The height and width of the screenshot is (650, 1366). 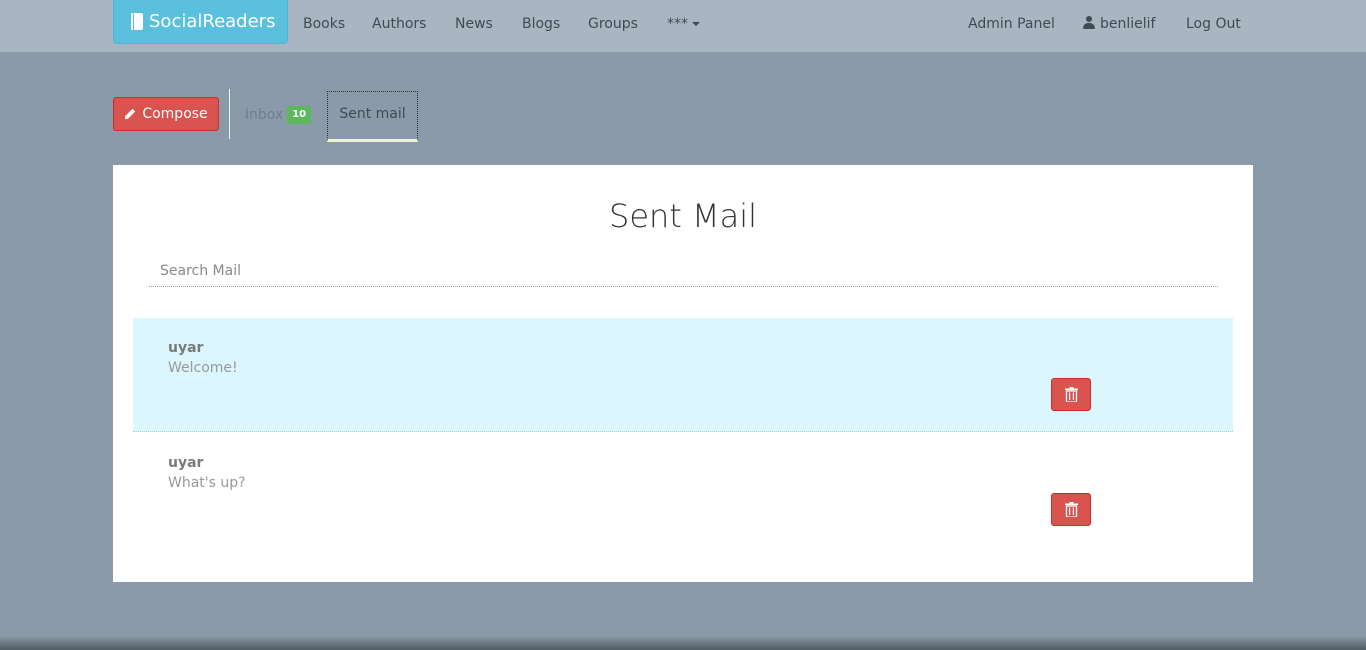 I want to click on book-icon, so click(x=137, y=21).